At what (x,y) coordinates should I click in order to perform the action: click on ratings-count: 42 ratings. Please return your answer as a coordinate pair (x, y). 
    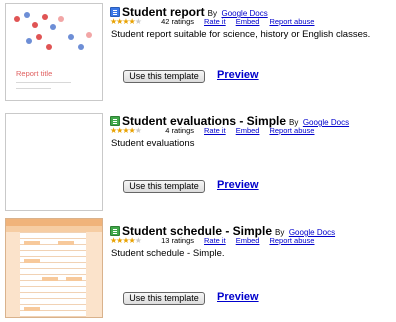
    Looking at the image, I should click on (177, 21).